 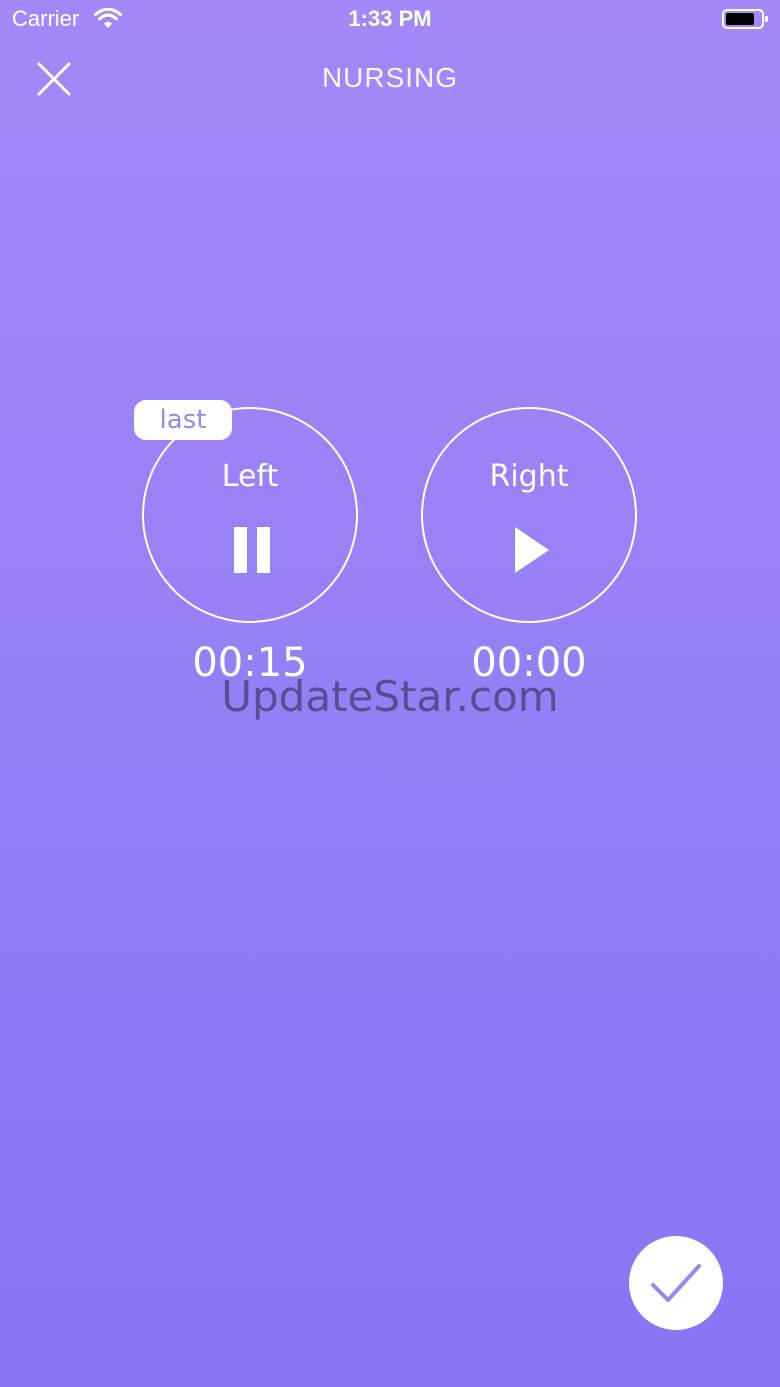 What do you see at coordinates (183, 420) in the screenshot?
I see `last-badge: last` at bounding box center [183, 420].